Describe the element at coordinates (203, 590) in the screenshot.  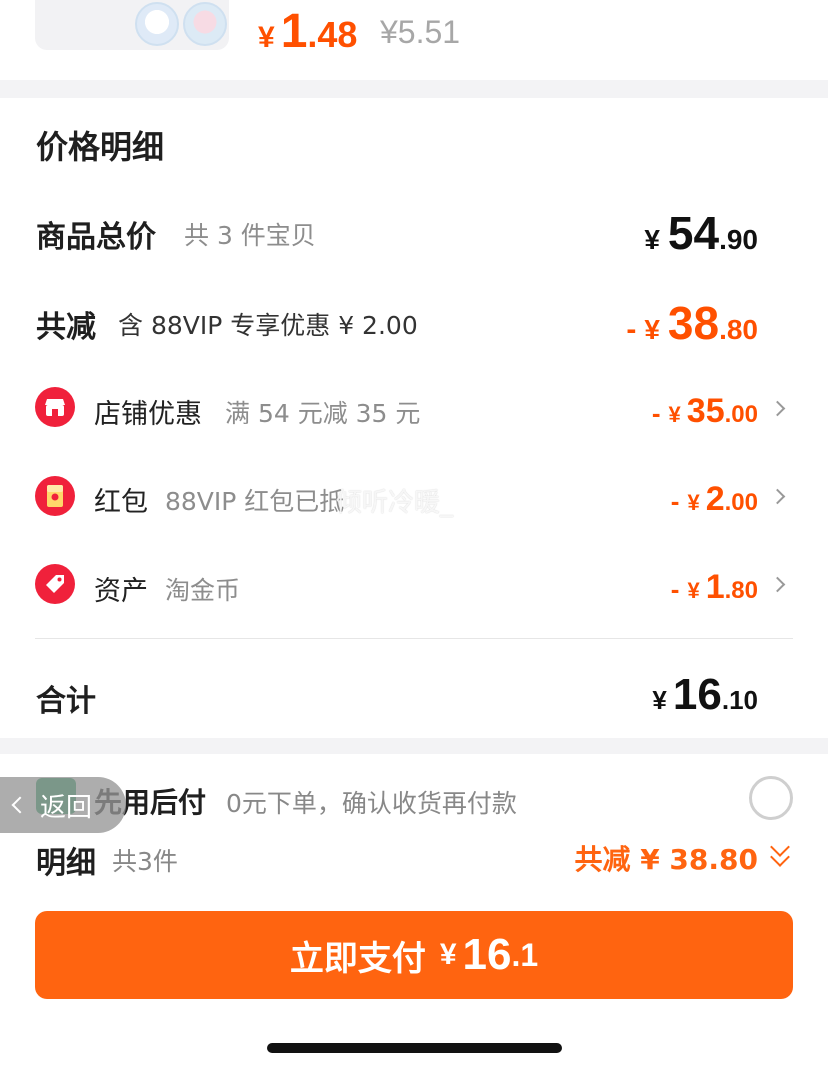
I see `item-sub: 淘金币` at that location.